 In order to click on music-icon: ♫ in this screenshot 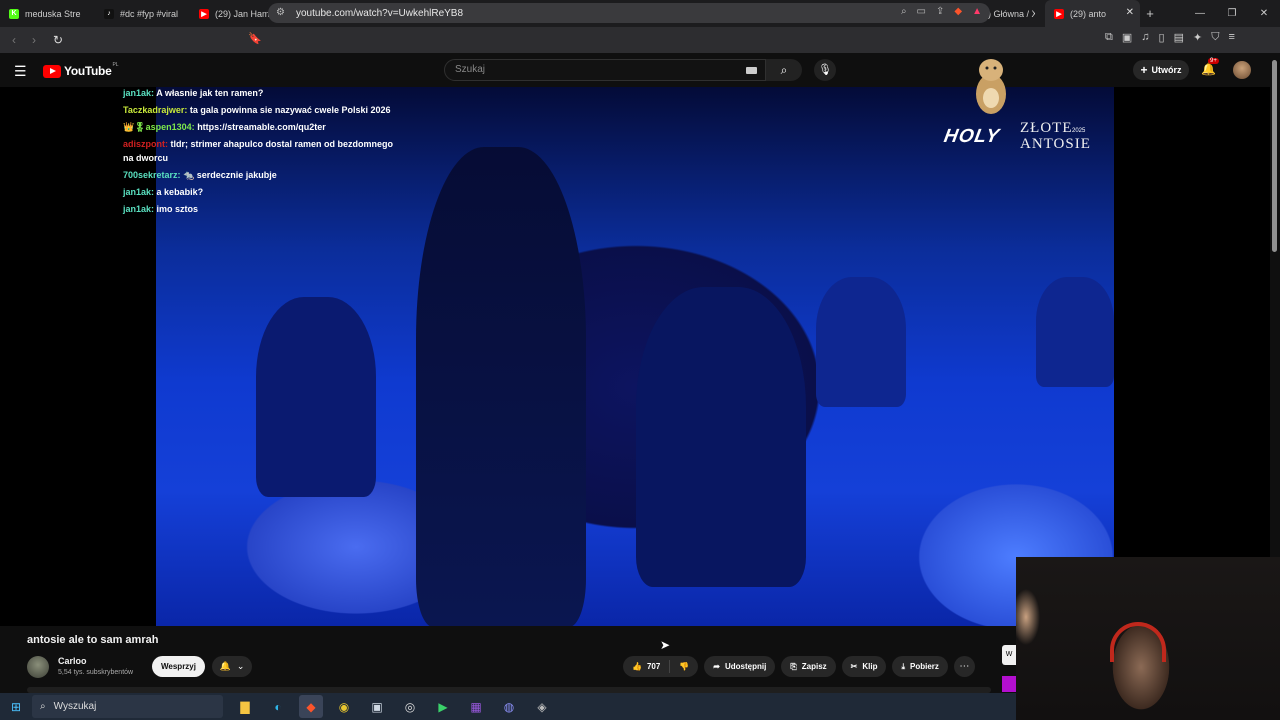, I will do `click(1145, 37)`.